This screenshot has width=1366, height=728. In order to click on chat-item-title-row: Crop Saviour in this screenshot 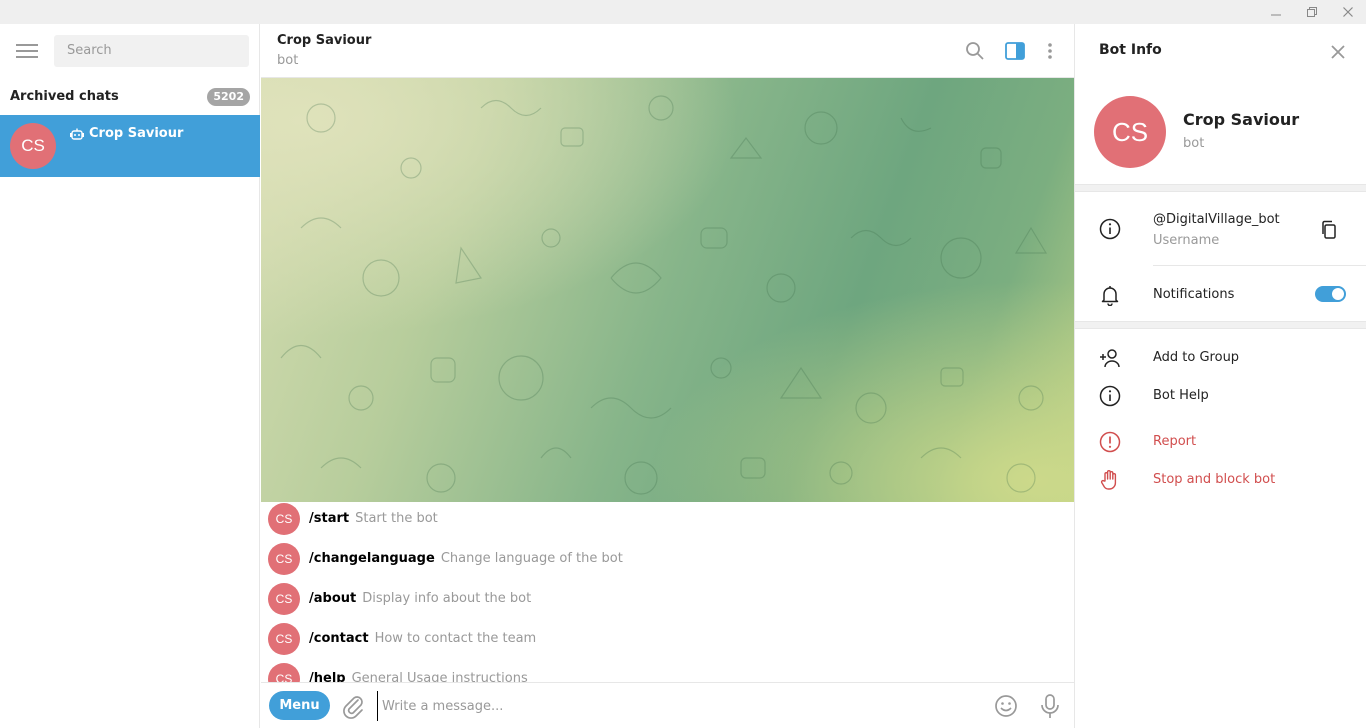, I will do `click(126, 133)`.